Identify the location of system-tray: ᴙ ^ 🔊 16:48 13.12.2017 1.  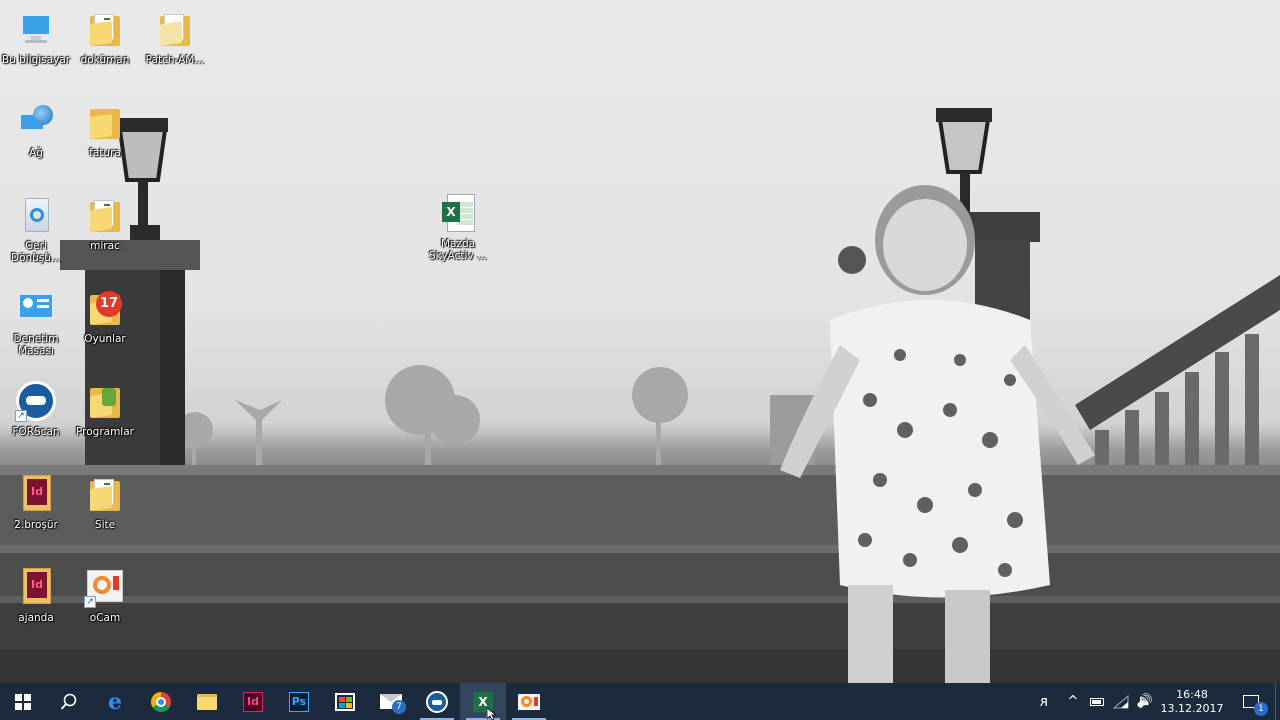
(1153, 701).